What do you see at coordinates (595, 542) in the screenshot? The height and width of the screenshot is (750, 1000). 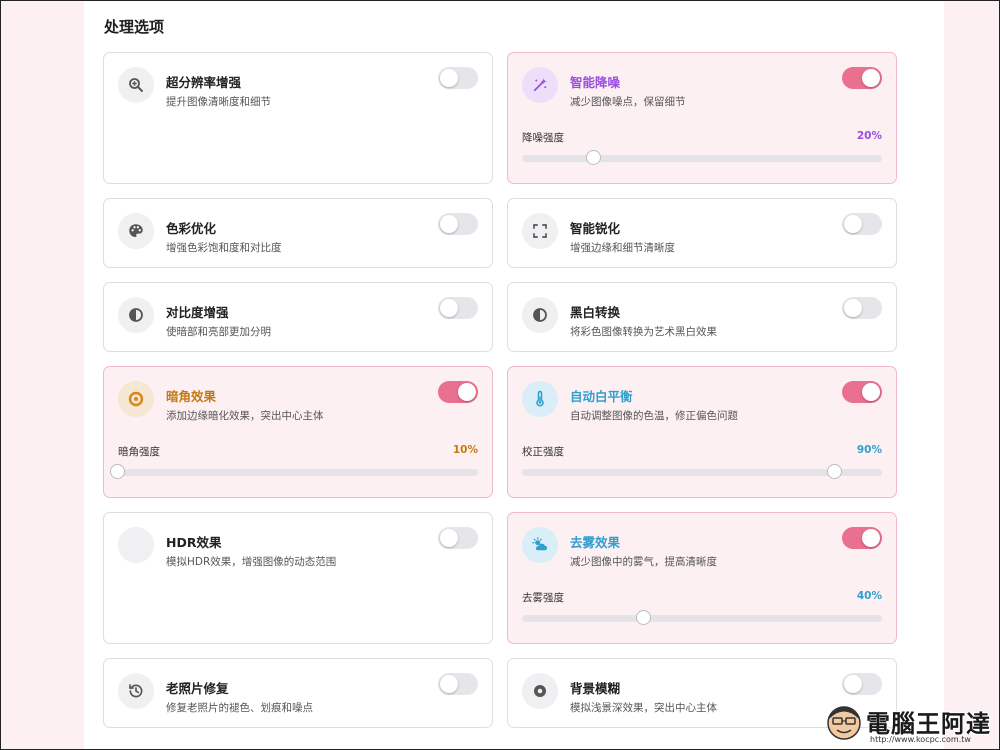 I see `option-title: 去雾效果` at bounding box center [595, 542].